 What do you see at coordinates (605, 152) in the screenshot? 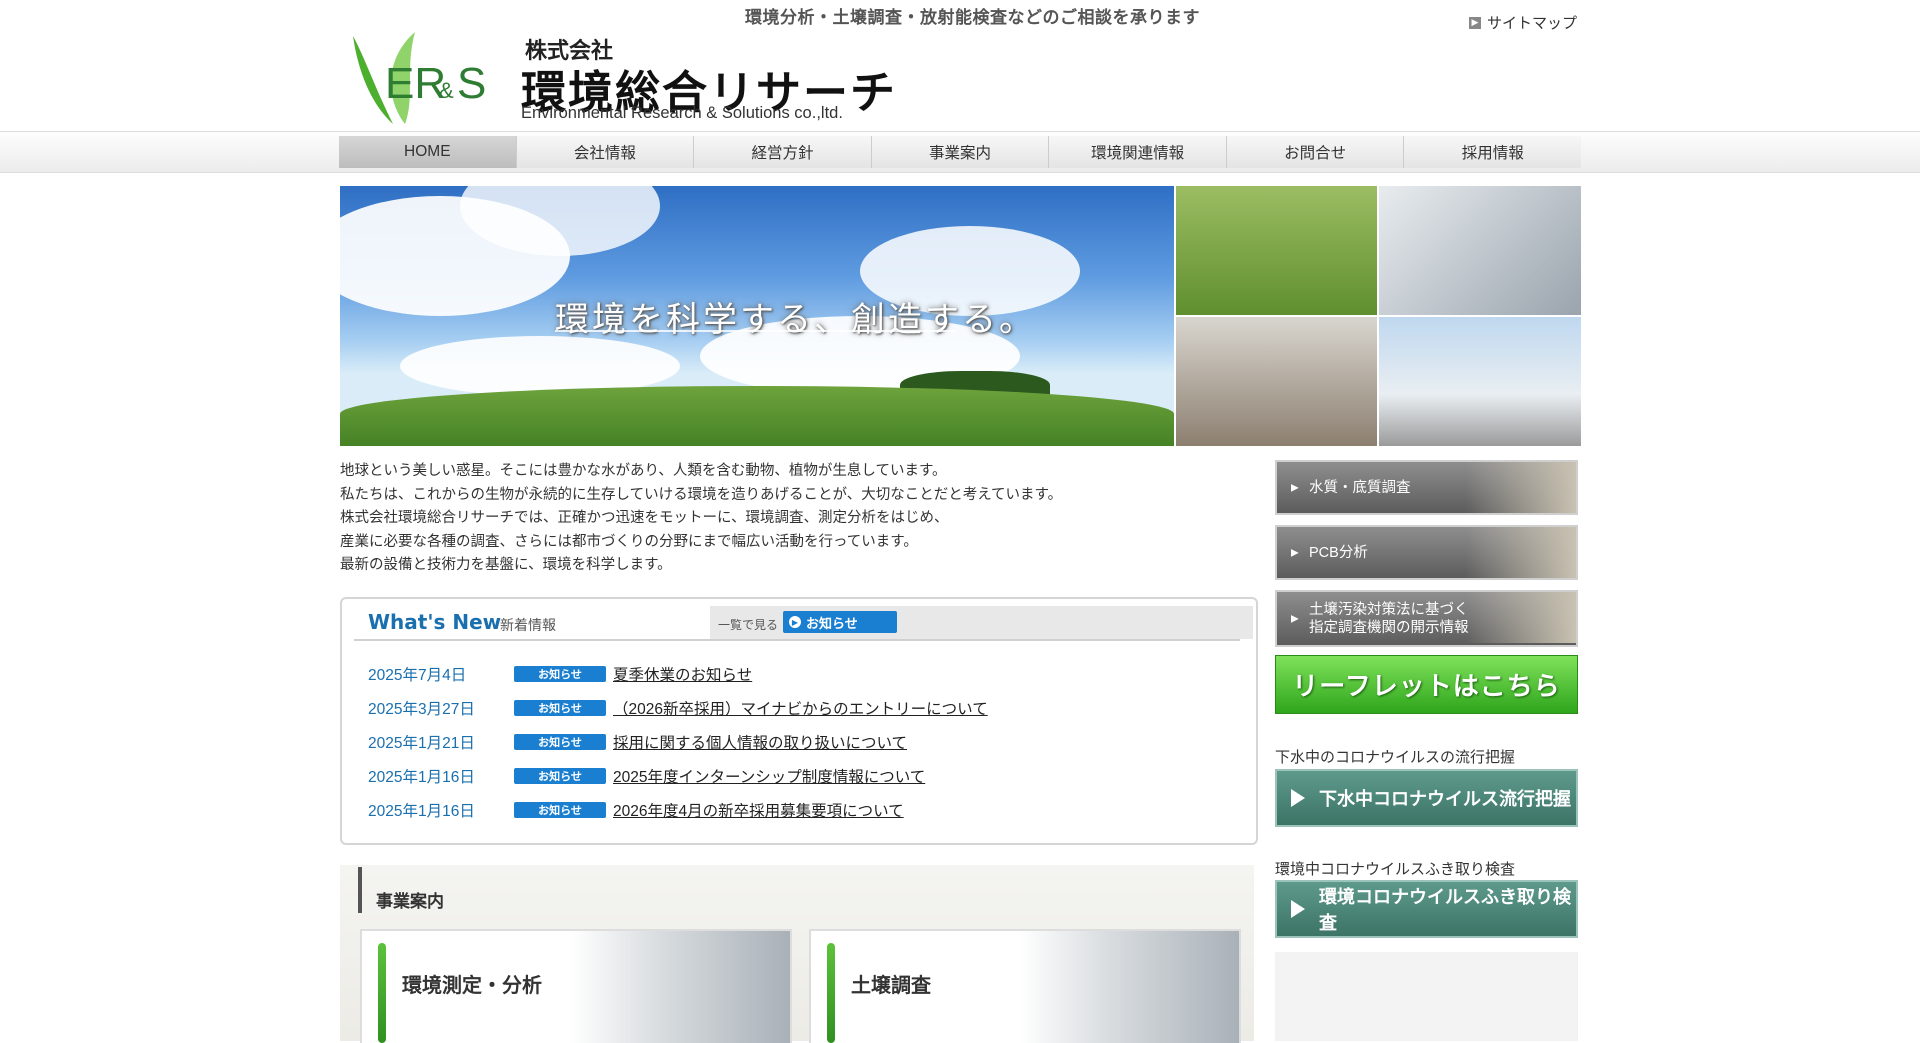
I see `nav-company: 会社情報` at bounding box center [605, 152].